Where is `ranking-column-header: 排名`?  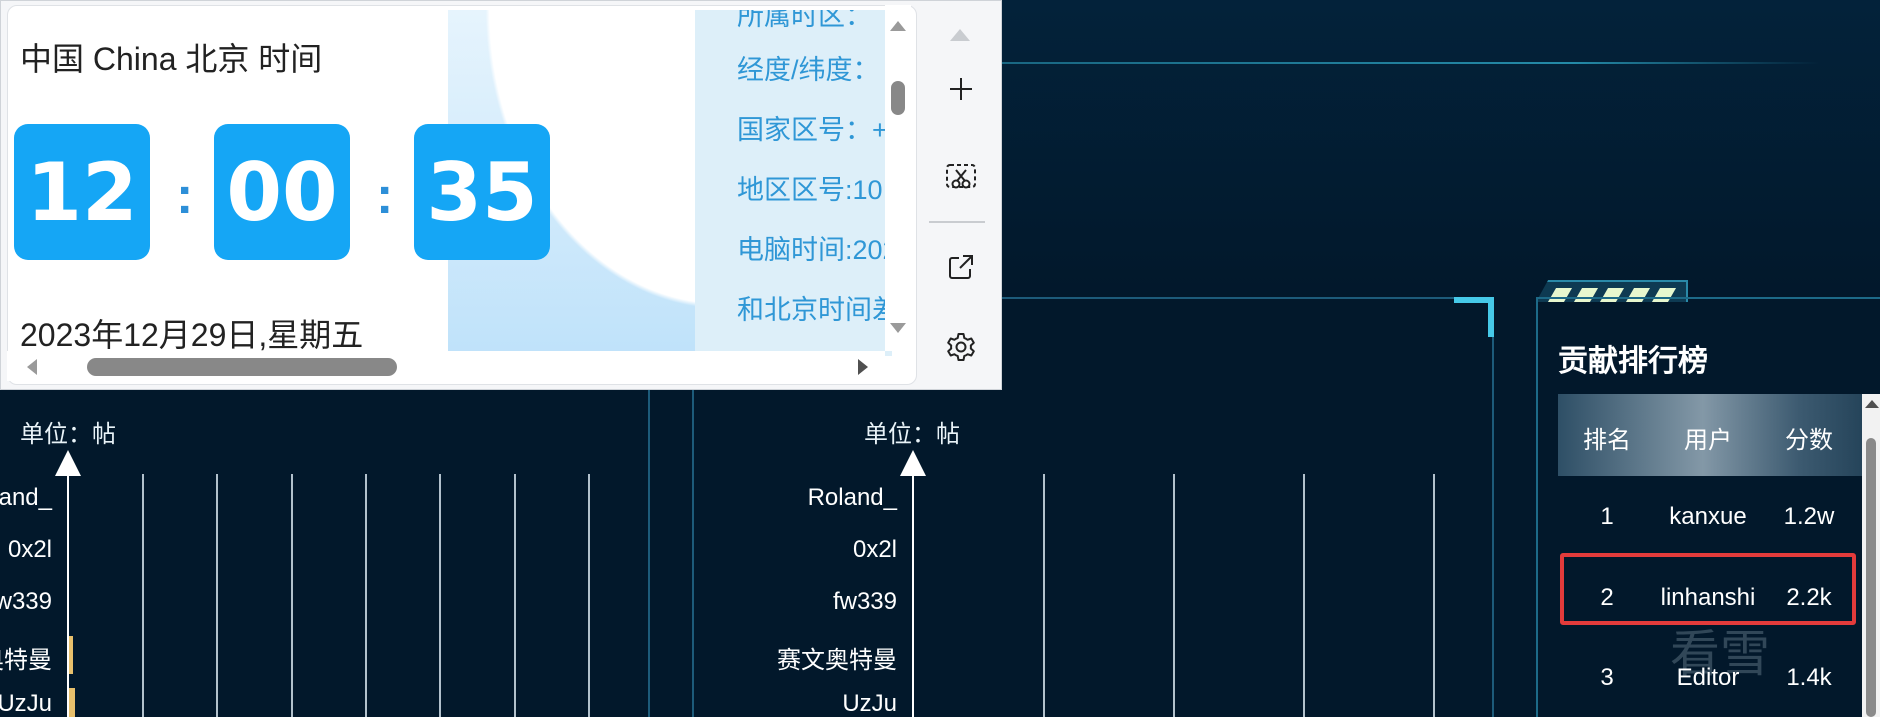
ranking-column-header: 排名 is located at coordinates (1607, 440).